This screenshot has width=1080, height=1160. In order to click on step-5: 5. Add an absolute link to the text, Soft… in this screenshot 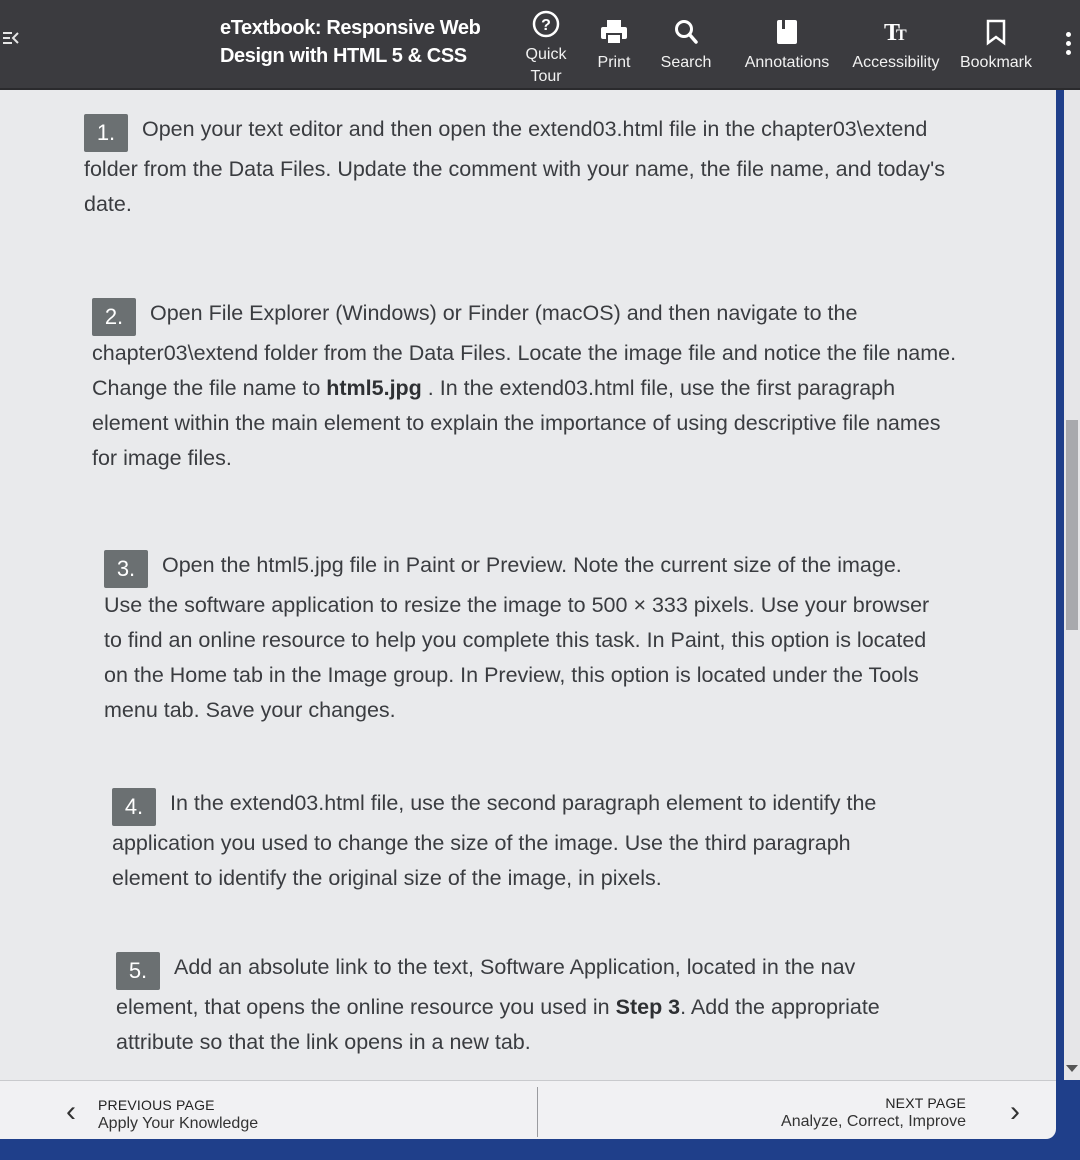, I will do `click(511, 1005)`.